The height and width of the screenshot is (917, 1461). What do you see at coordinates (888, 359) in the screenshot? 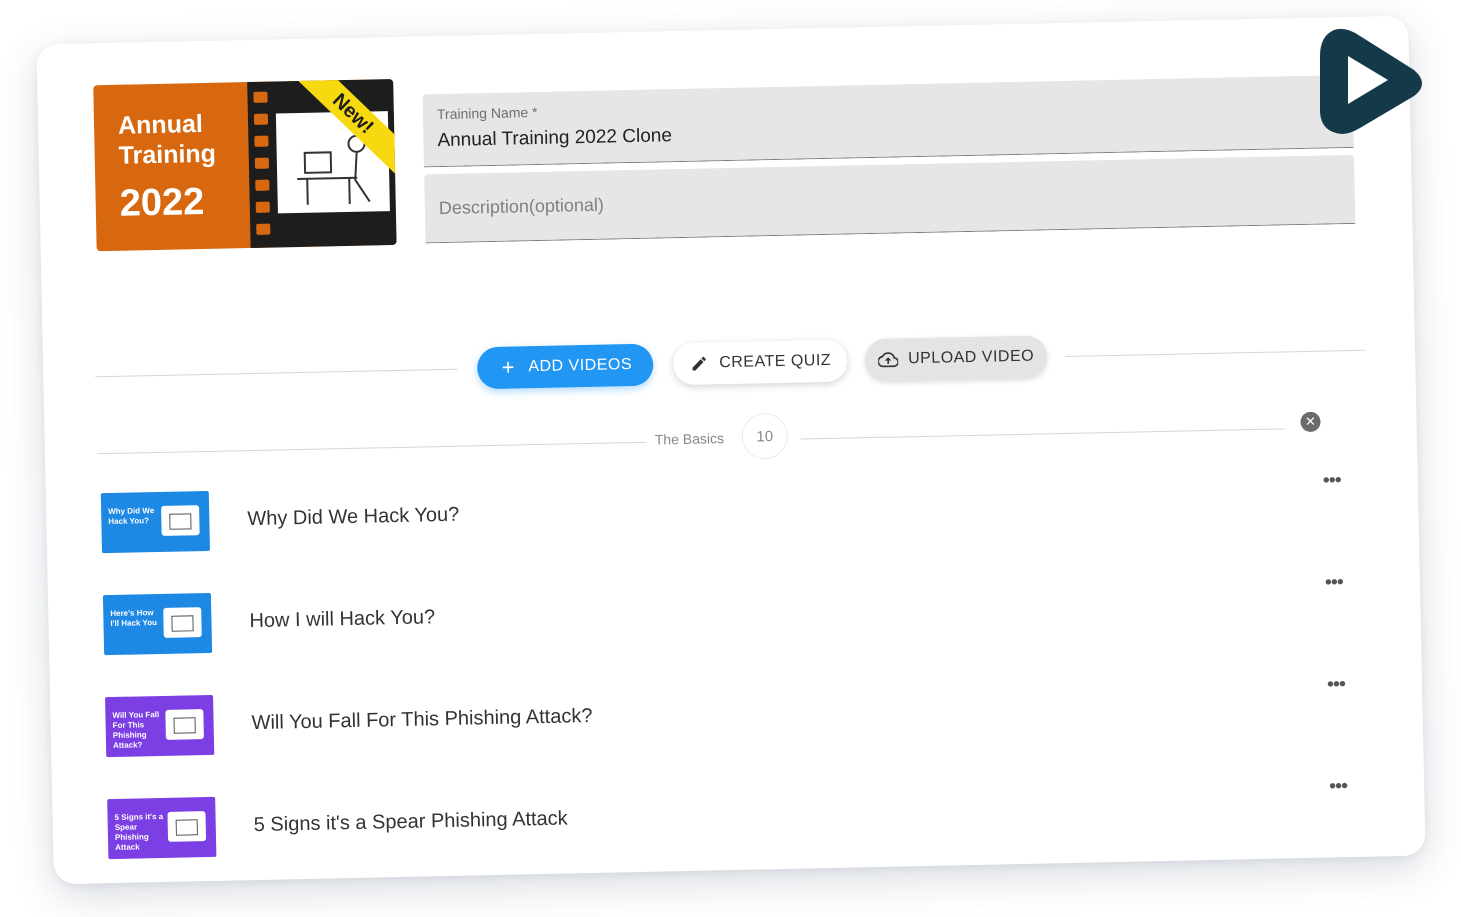
I see `cloud-upload-icon` at bounding box center [888, 359].